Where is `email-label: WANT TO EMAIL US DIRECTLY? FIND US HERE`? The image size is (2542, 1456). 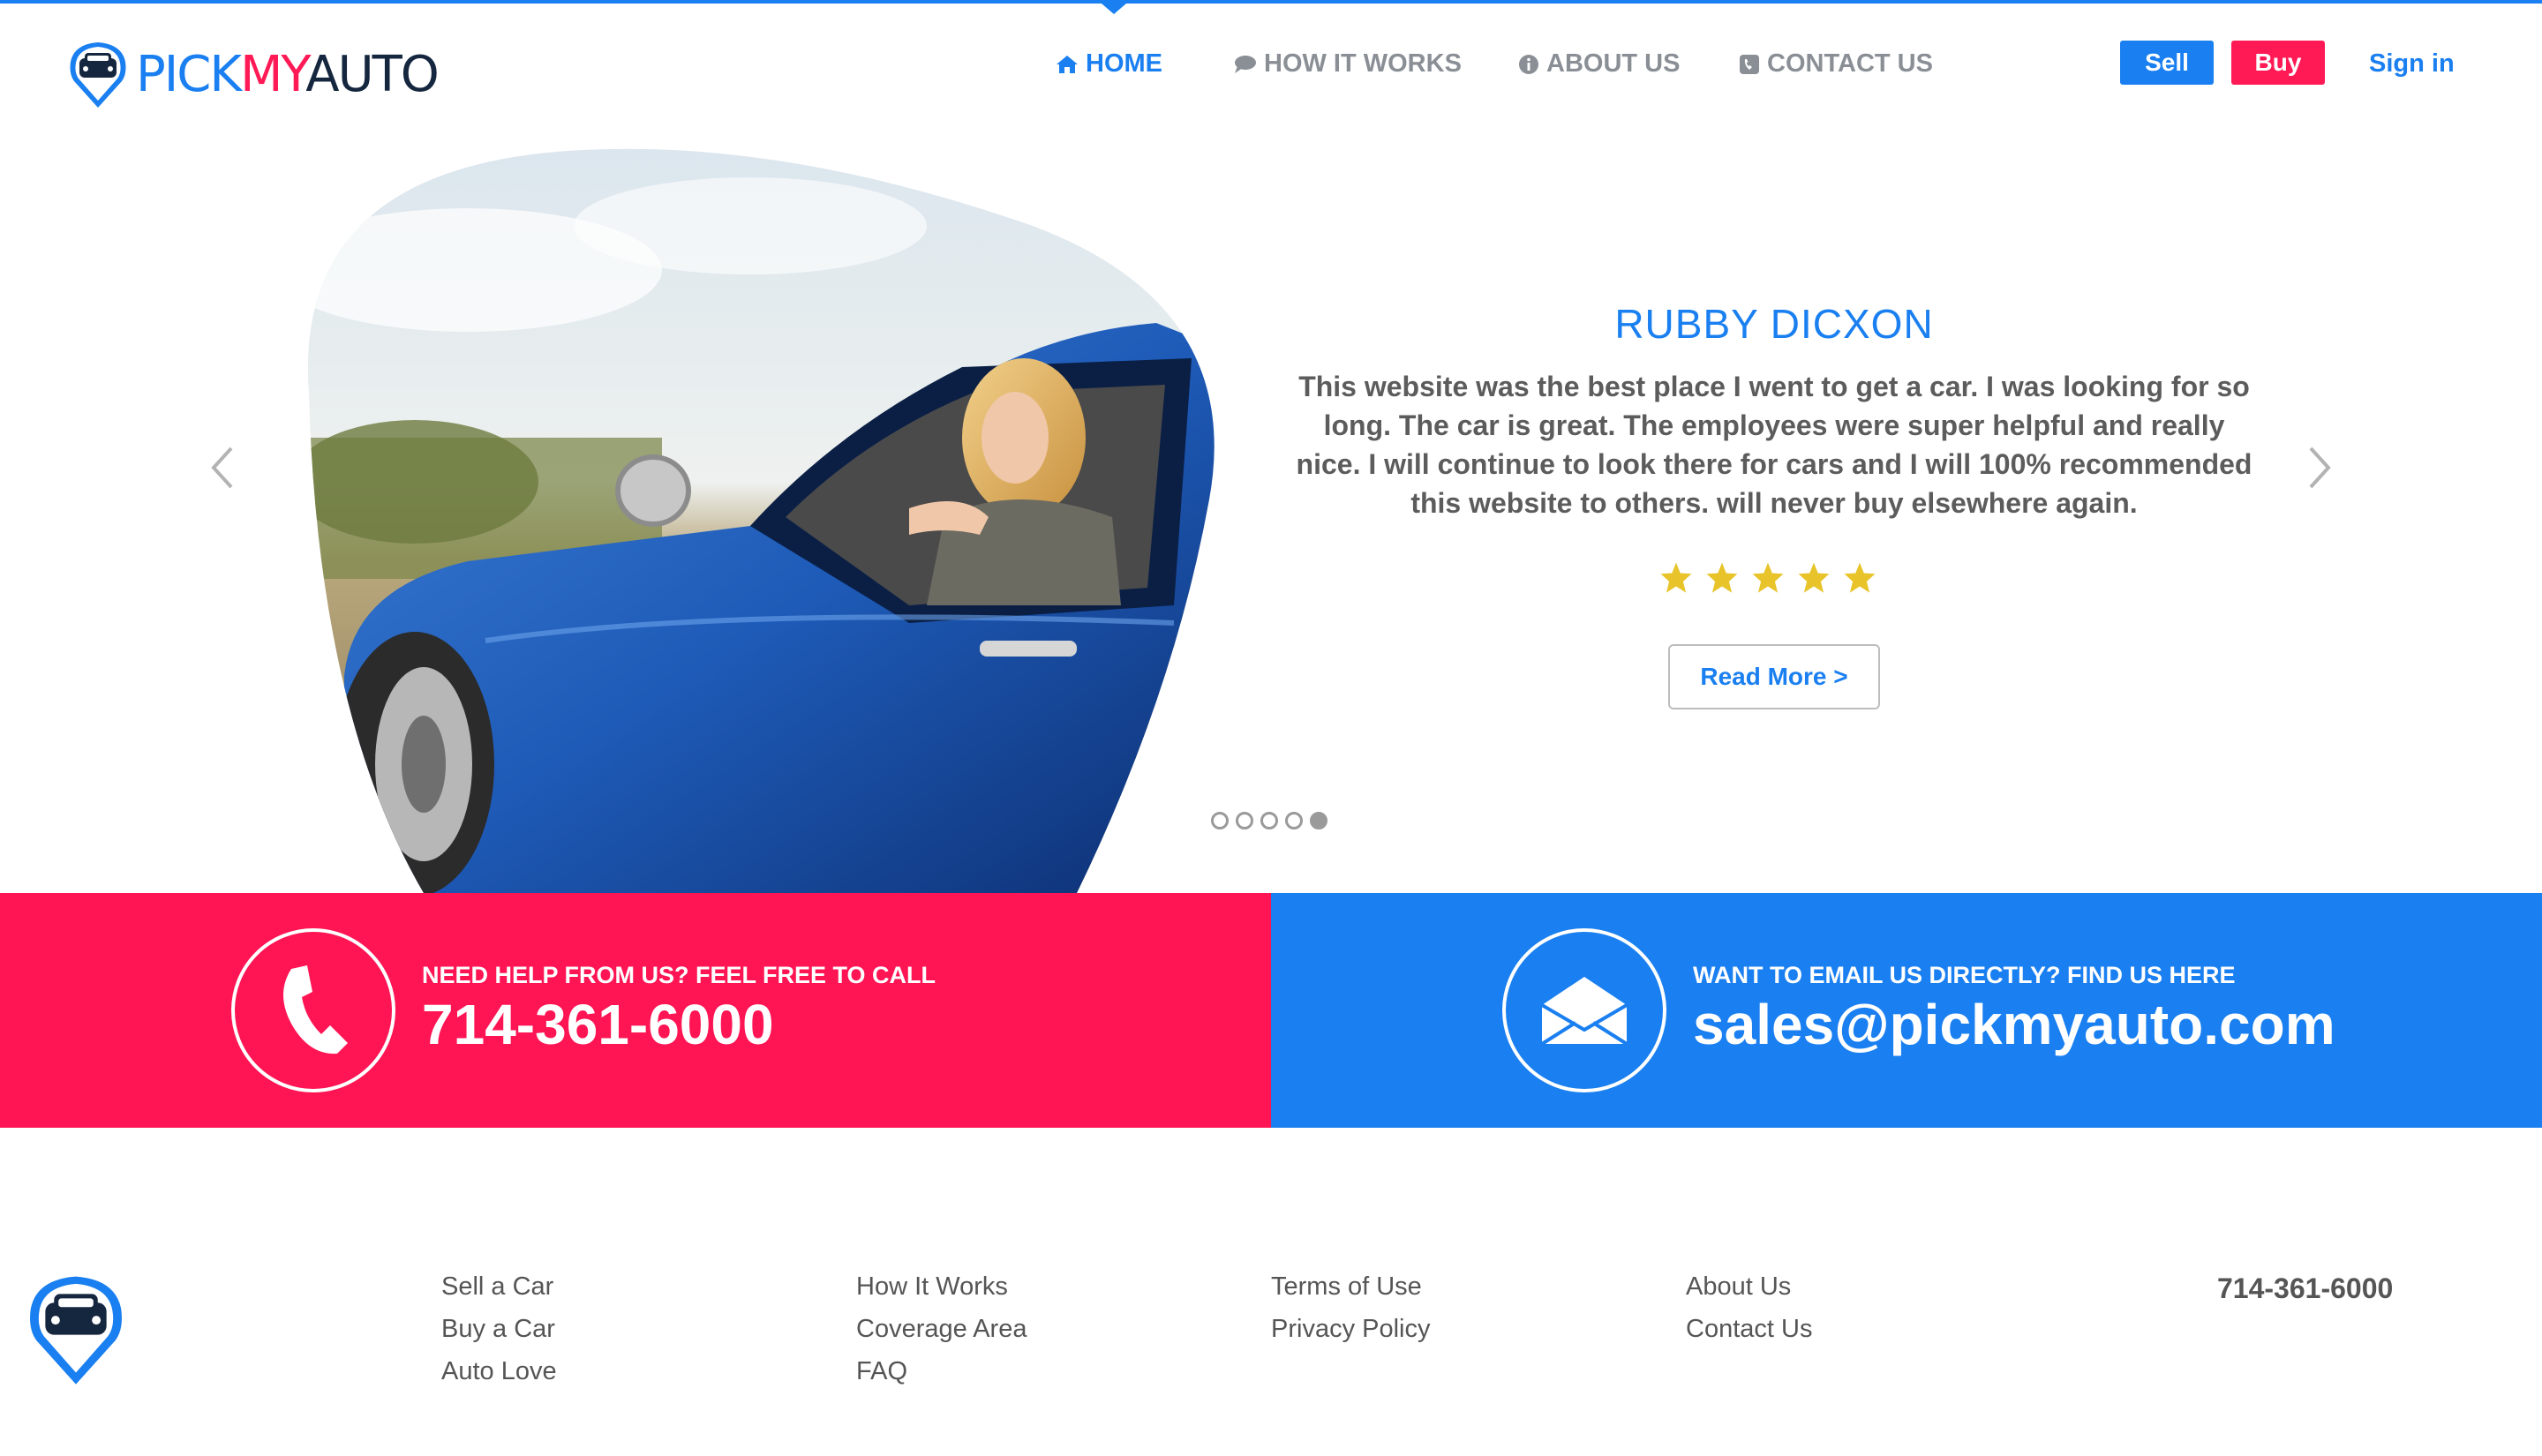 email-label: WANT TO EMAIL US DIRECTLY? FIND US HERE is located at coordinates (1965, 975).